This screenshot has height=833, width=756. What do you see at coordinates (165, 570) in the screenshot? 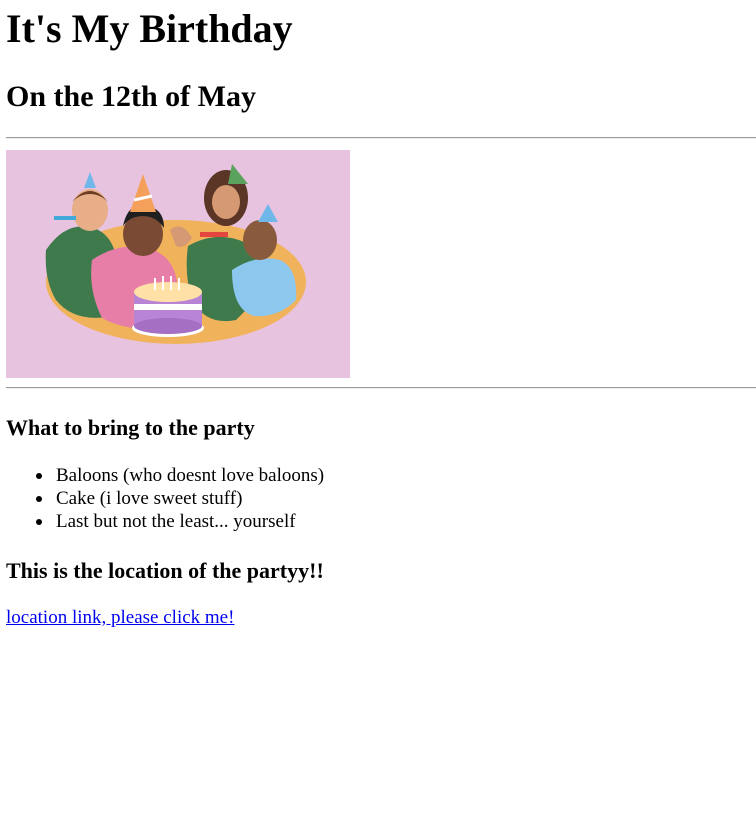
I see `location-heading: This is the location of the partyy!!` at bounding box center [165, 570].